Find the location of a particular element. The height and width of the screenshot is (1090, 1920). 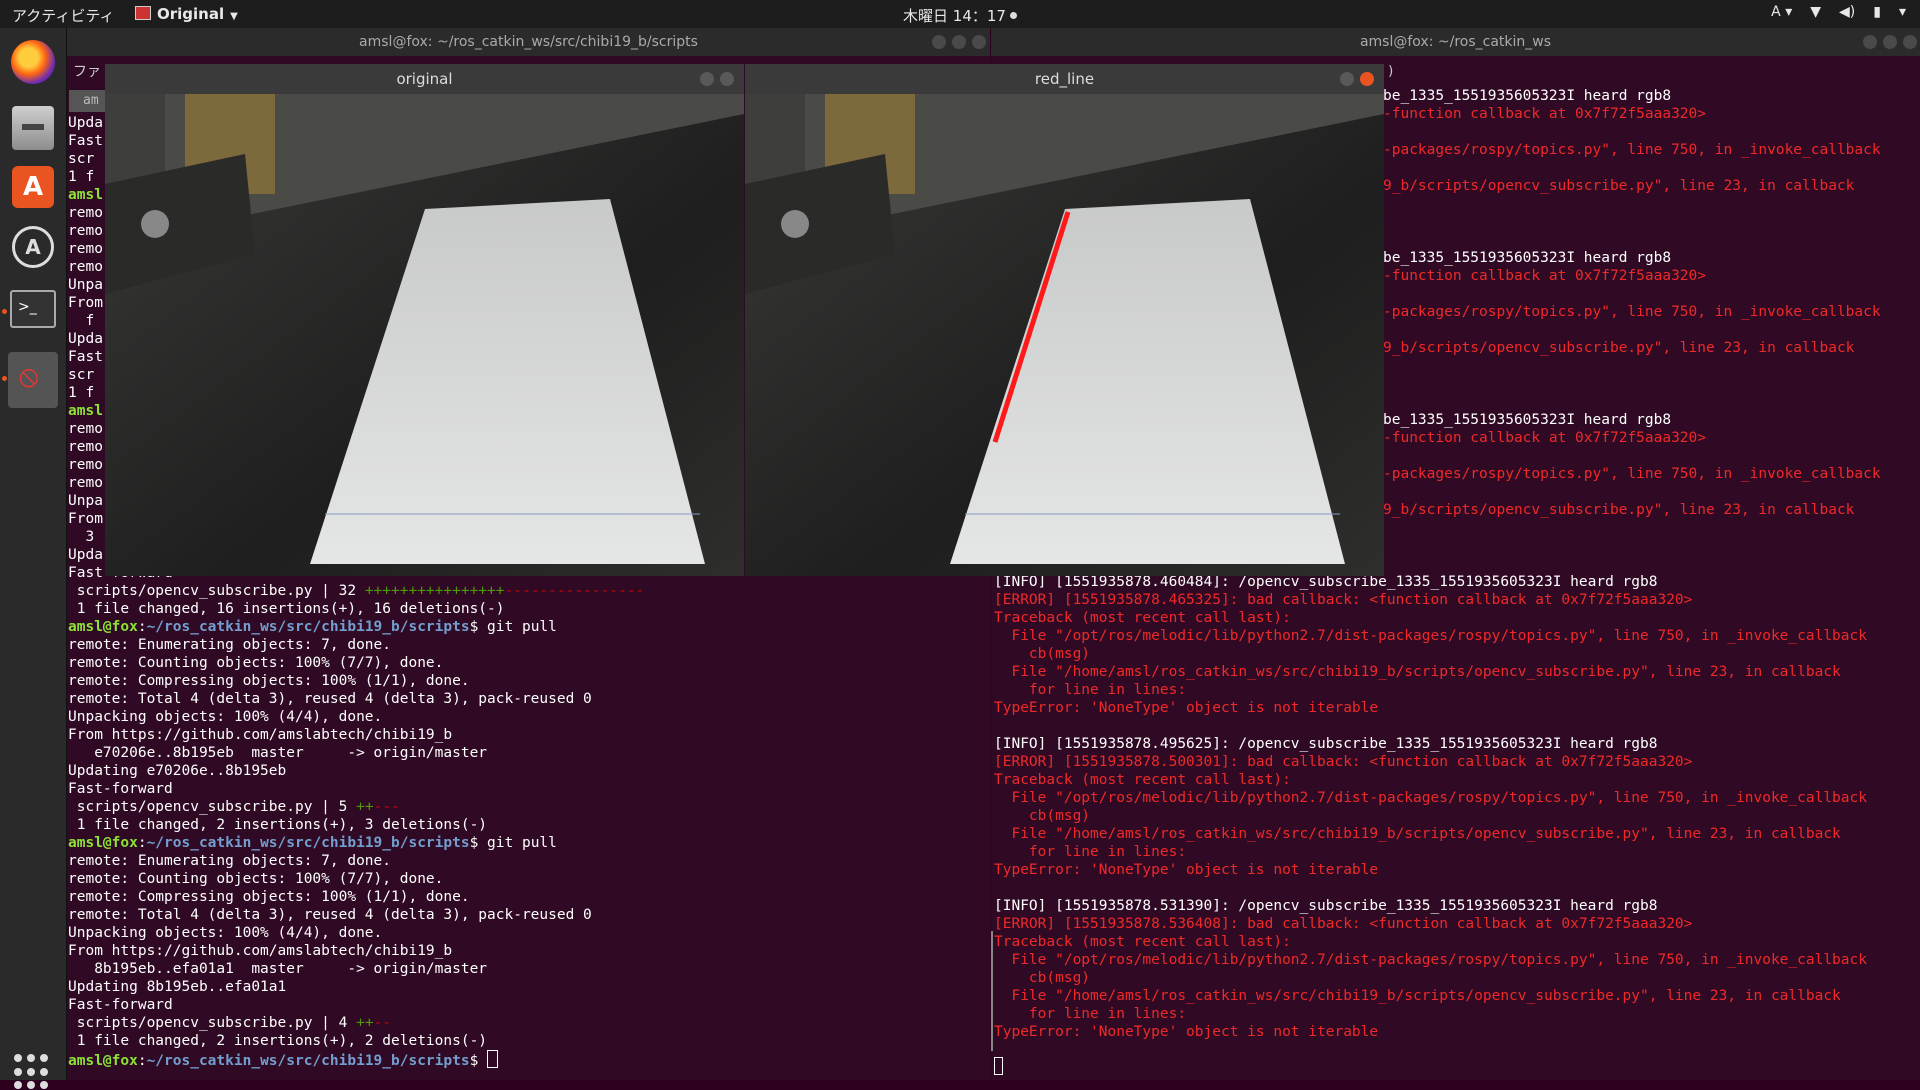

battery-icon: ▮ is located at coordinates (1877, 12).